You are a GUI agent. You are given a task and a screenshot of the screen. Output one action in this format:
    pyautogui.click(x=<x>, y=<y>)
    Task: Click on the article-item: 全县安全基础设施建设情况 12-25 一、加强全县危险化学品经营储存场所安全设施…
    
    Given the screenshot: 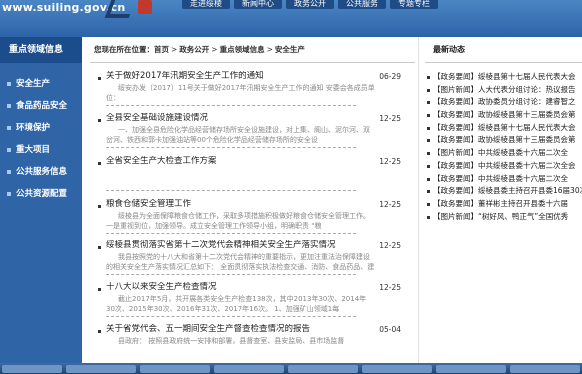 What is the action you would take?
    pyautogui.click(x=252, y=130)
    